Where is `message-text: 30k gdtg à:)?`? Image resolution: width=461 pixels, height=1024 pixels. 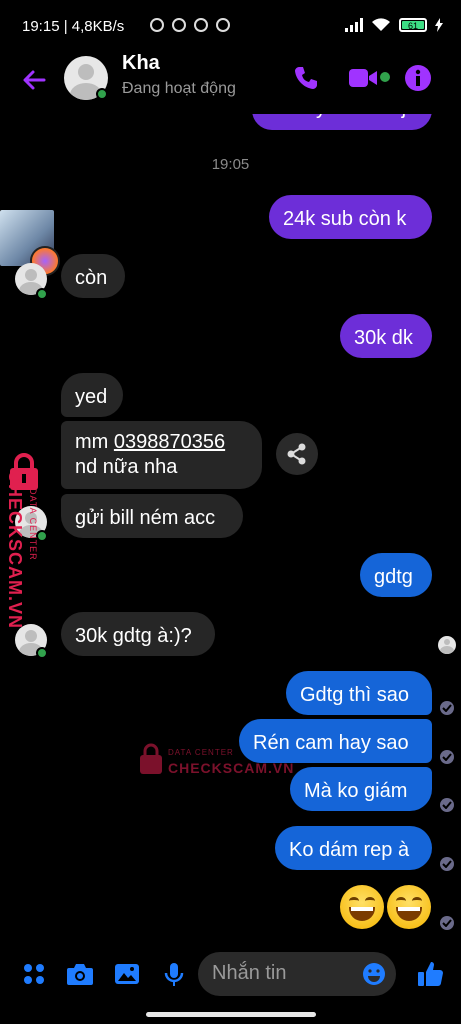
message-text: 30k gdtg à:)? is located at coordinates (133, 636).